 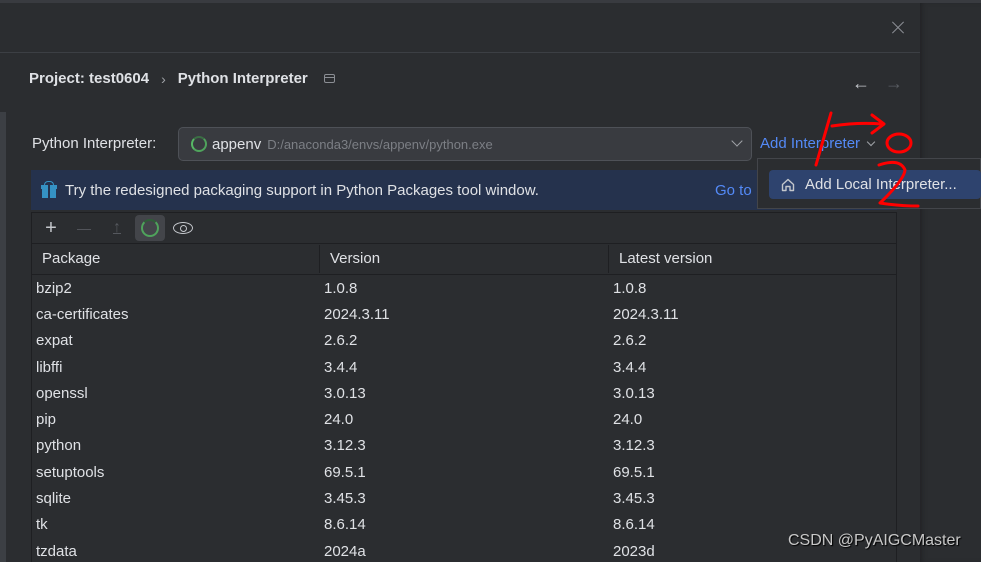 What do you see at coordinates (49, 367) in the screenshot?
I see `package-name: libffi` at bounding box center [49, 367].